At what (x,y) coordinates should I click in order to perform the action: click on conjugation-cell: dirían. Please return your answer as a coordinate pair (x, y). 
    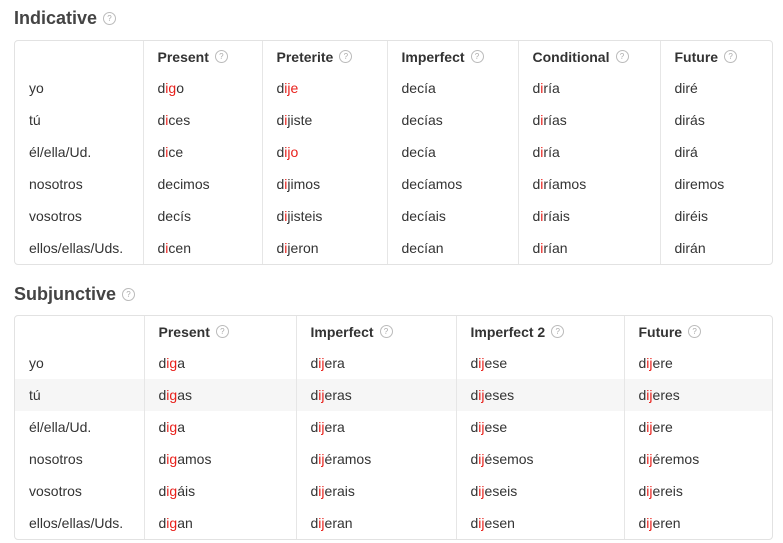
    Looking at the image, I should click on (588, 248).